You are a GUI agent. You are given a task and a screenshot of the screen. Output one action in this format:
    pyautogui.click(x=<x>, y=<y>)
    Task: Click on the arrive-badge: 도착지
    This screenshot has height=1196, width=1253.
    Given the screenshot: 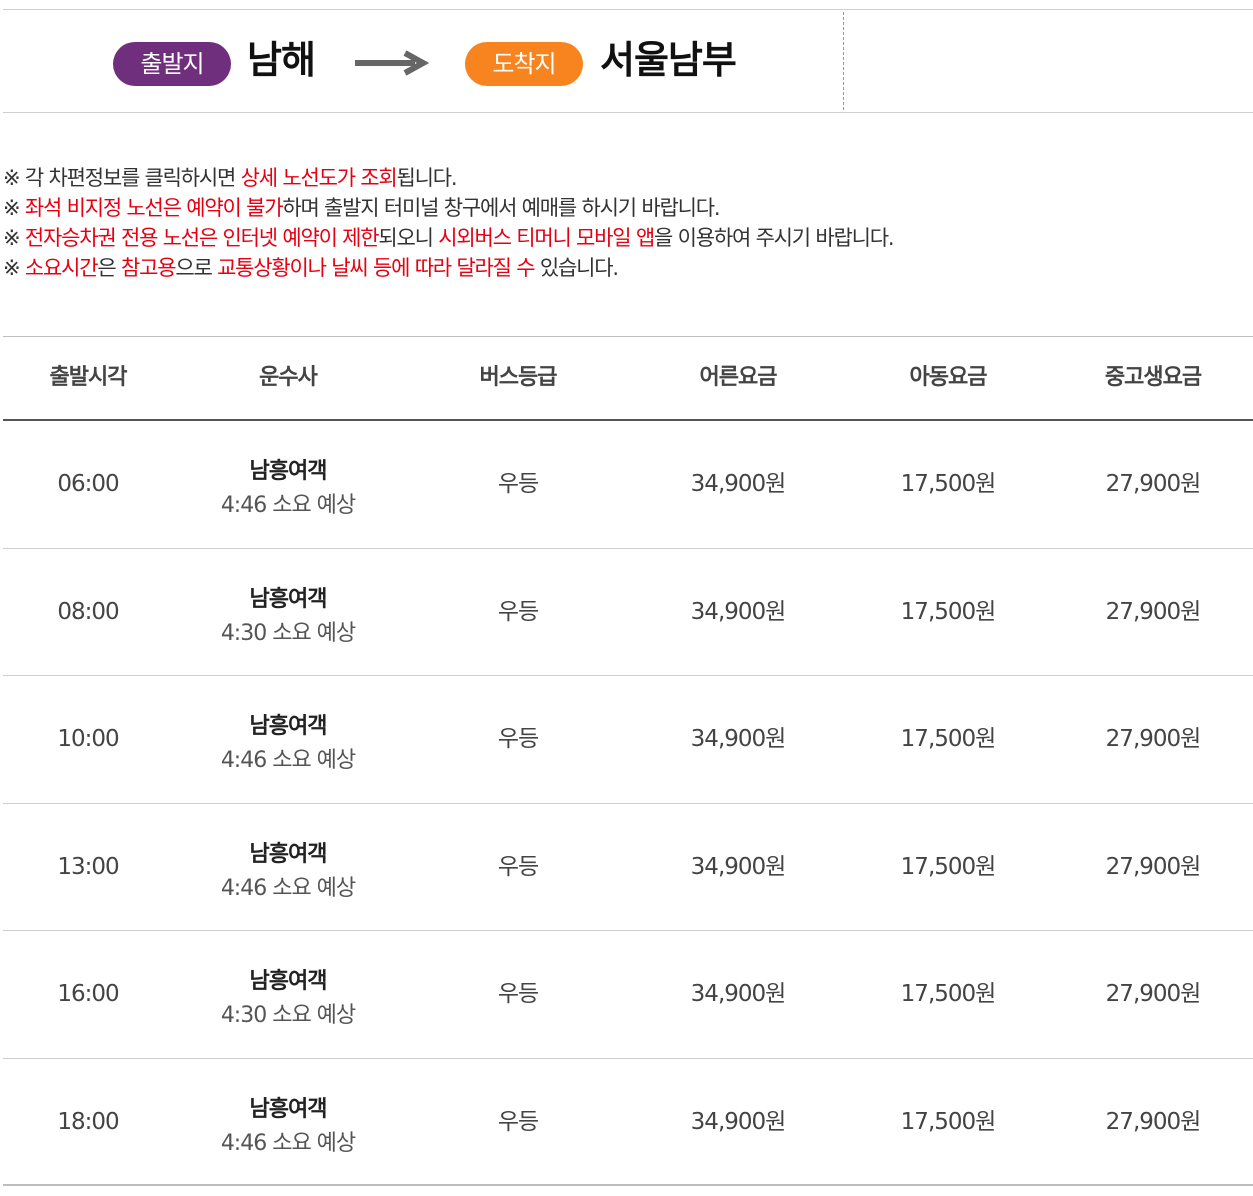 What is the action you would take?
    pyautogui.click(x=524, y=64)
    